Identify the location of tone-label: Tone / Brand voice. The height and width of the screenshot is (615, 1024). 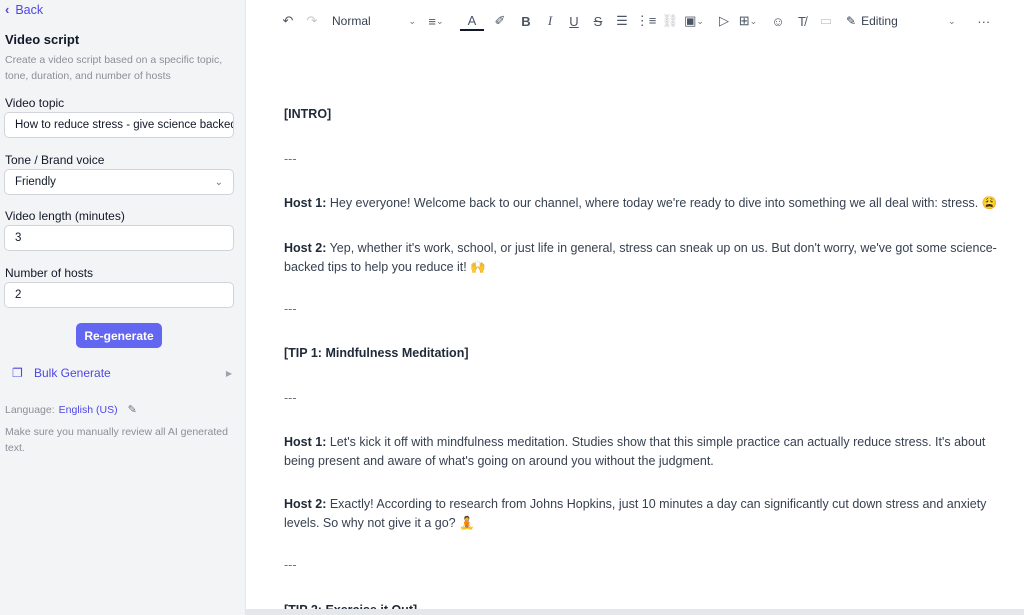
(55, 160).